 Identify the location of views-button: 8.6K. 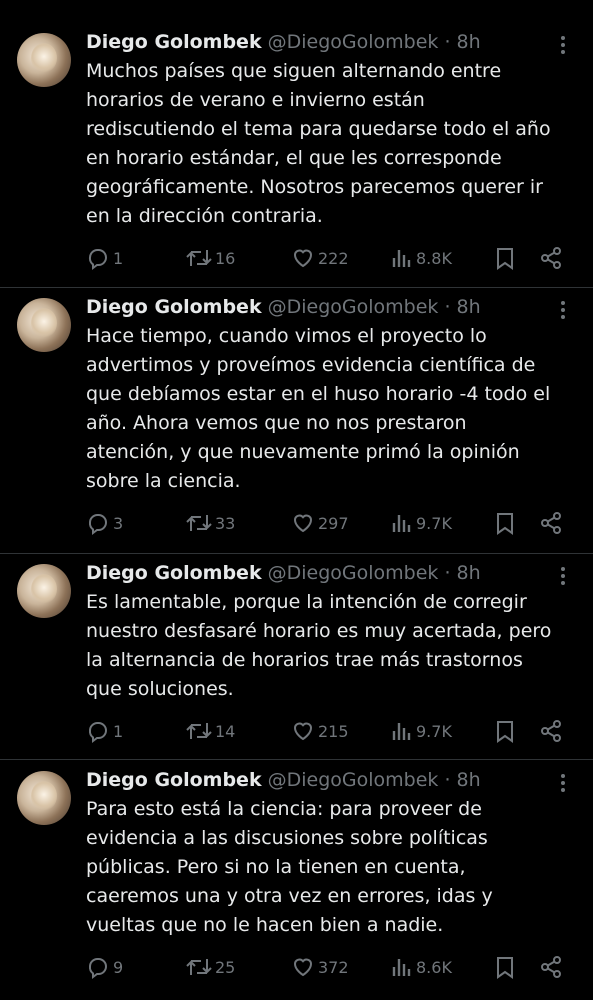
(421, 967).